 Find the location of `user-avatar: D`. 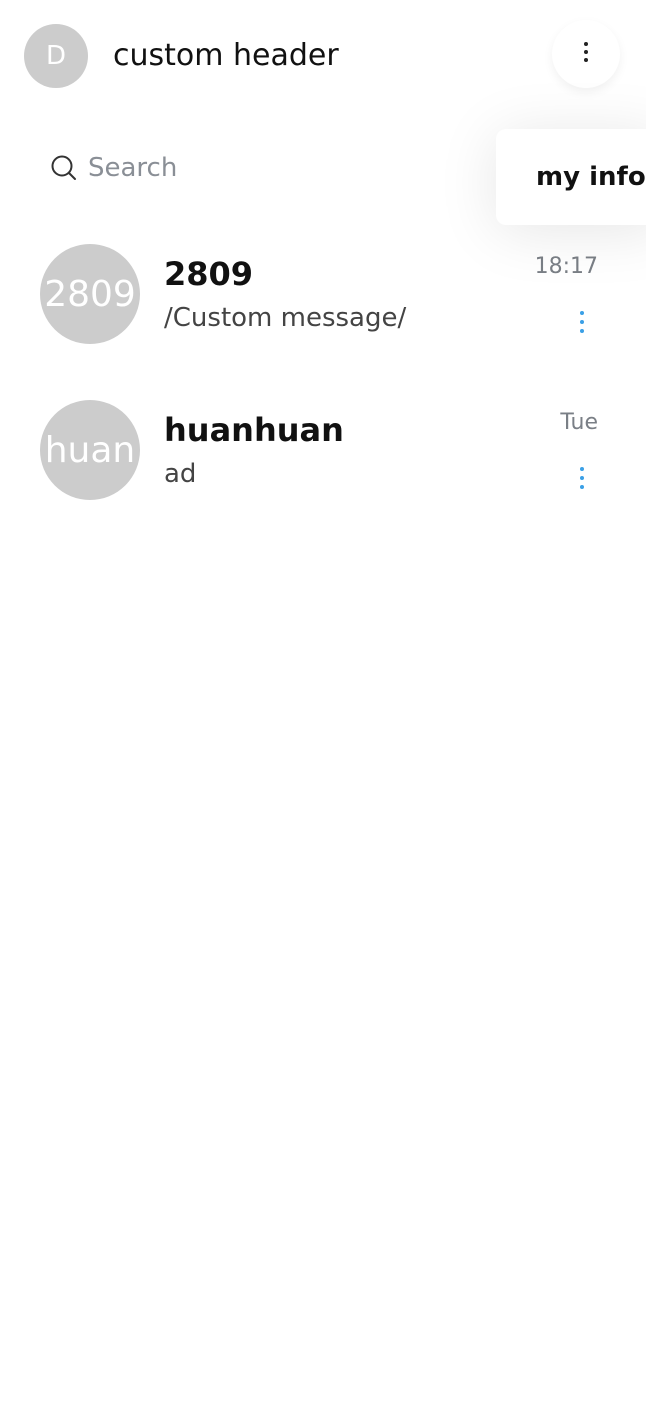

user-avatar: D is located at coordinates (56, 56).